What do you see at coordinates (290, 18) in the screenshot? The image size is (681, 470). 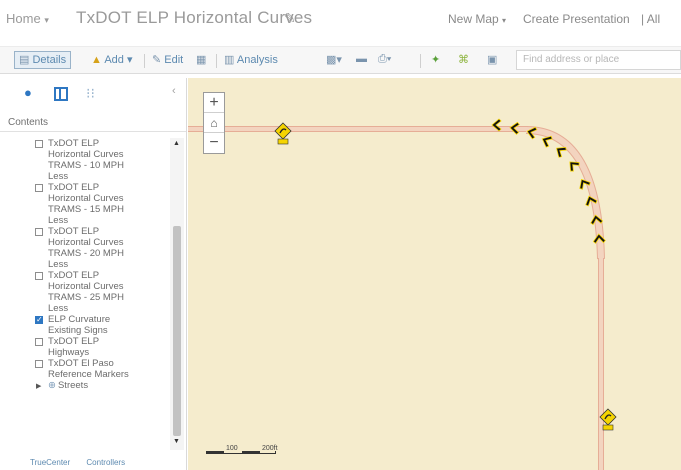 I see `edit-title-icon: ✎` at bounding box center [290, 18].